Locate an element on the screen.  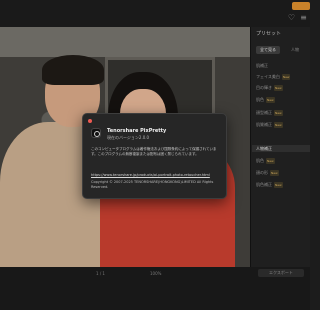
preset-item: フェイス美白 New is located at coordinates (273, 77).